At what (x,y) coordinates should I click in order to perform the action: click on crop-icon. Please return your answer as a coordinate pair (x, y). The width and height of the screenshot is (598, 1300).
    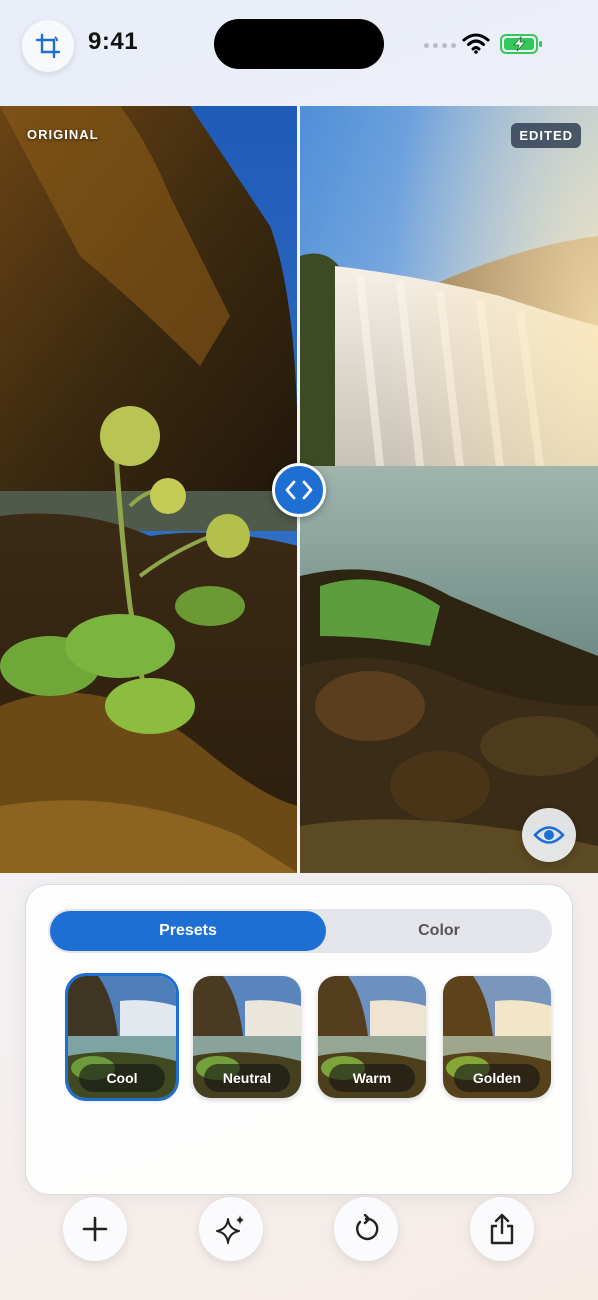
    Looking at the image, I should click on (48, 46).